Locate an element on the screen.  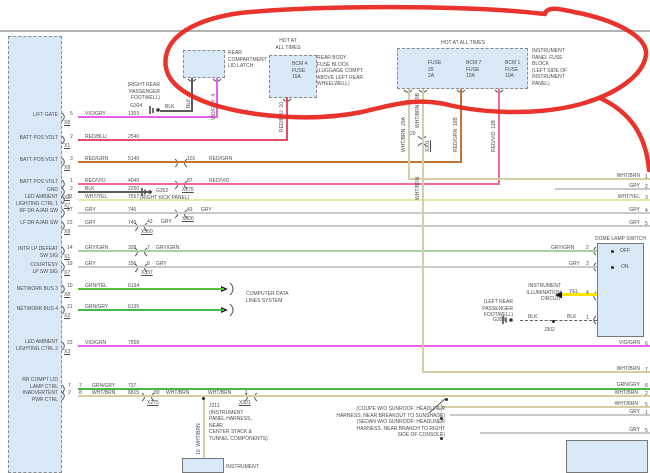
label-vio-grn: VIO/GRN is located at coordinates (96, 343).